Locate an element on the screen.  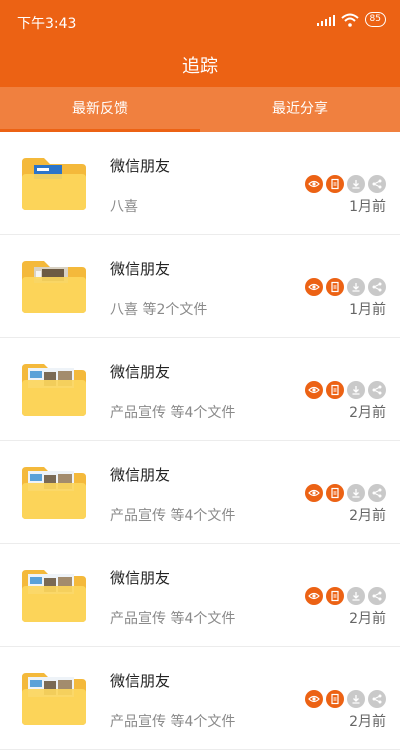
status-time: 下午3:43 is located at coordinates (47, 24).